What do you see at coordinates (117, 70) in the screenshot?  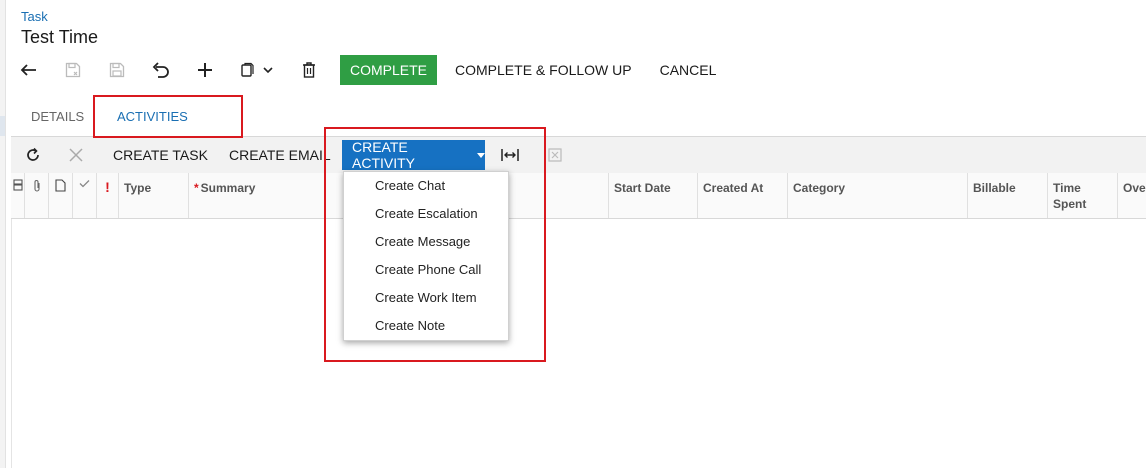 I see `save-icon` at bounding box center [117, 70].